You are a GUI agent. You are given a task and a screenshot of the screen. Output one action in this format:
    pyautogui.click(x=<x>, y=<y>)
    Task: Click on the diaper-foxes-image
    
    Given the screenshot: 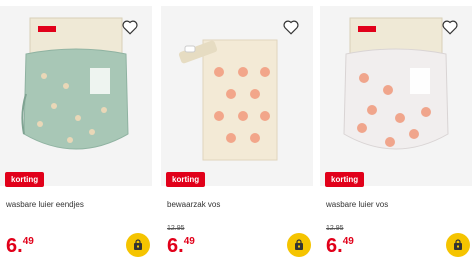 What is the action you would take?
    pyautogui.click(x=396, y=83)
    